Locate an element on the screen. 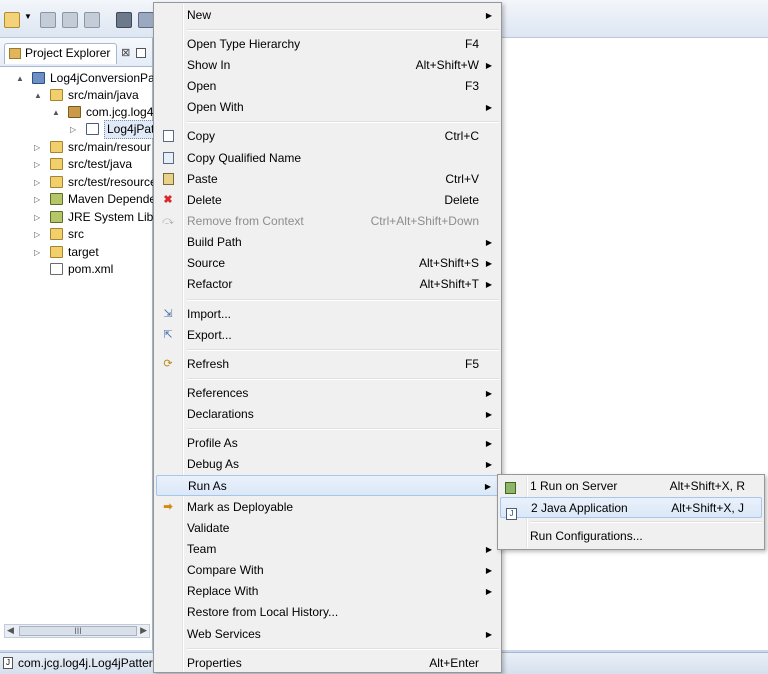 The height and width of the screenshot is (674, 768). tree-item-log4jpatt: ▷ Log4jPatt is located at coordinates (80, 129).